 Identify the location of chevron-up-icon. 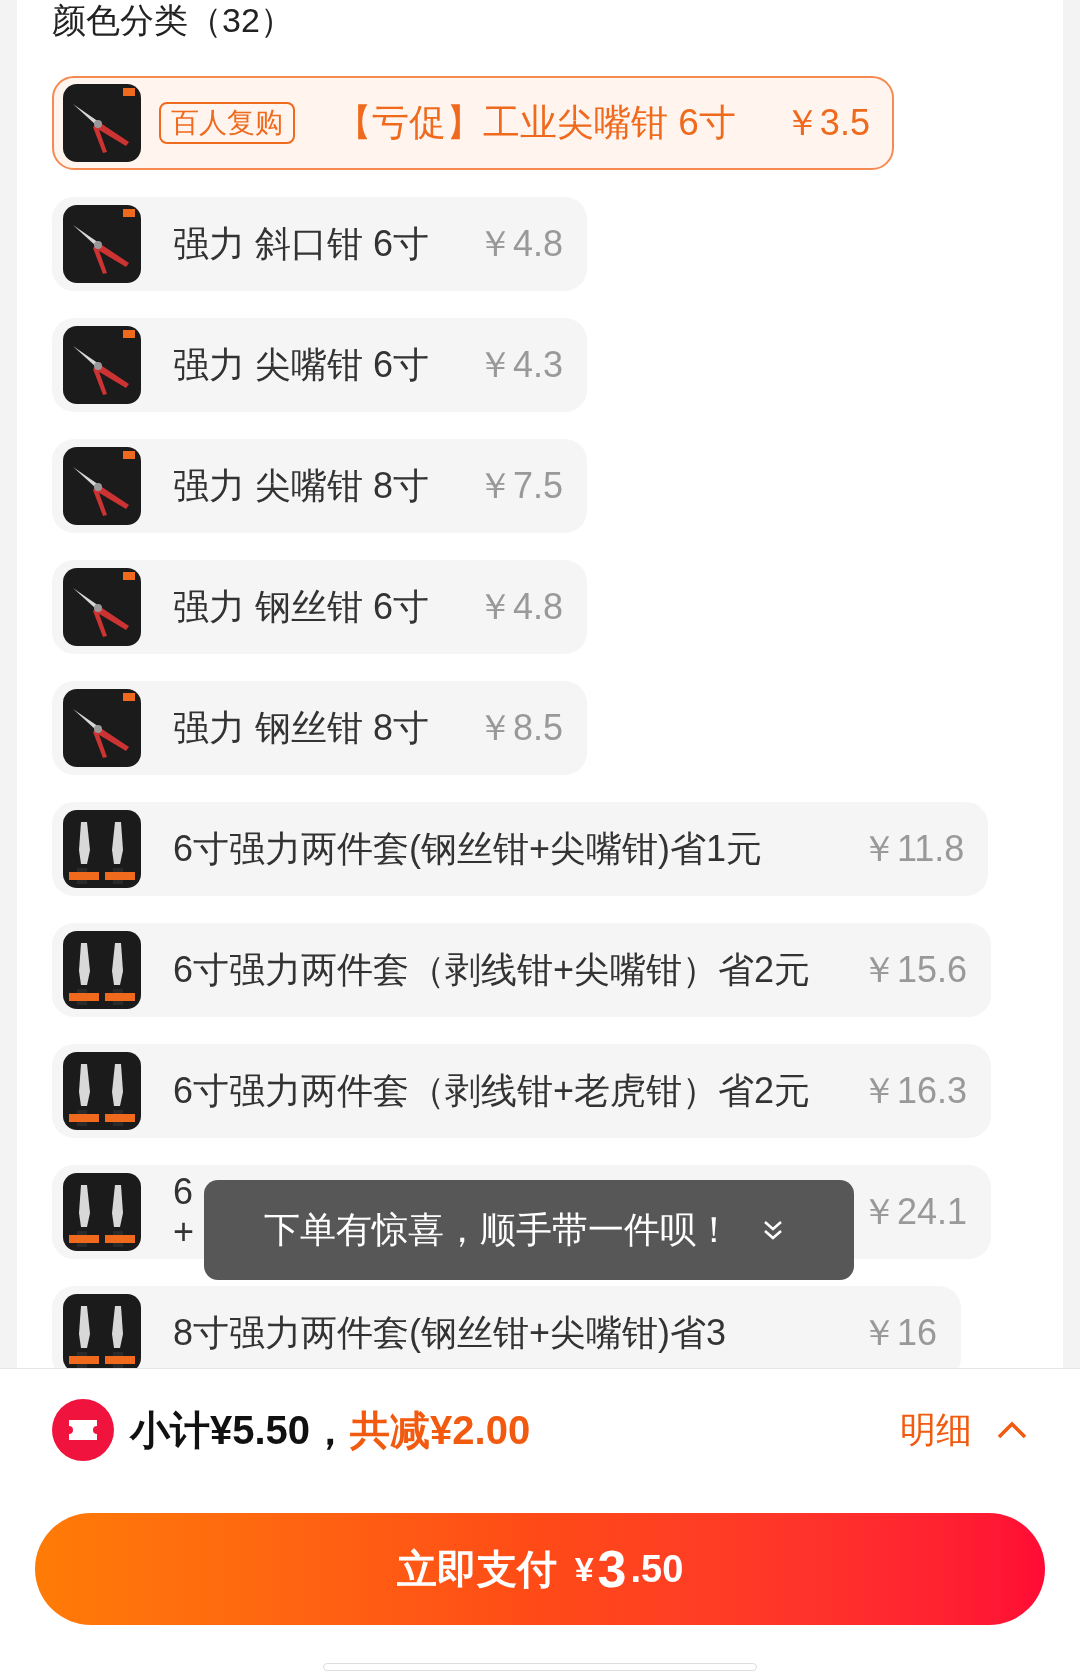
(1012, 1430).